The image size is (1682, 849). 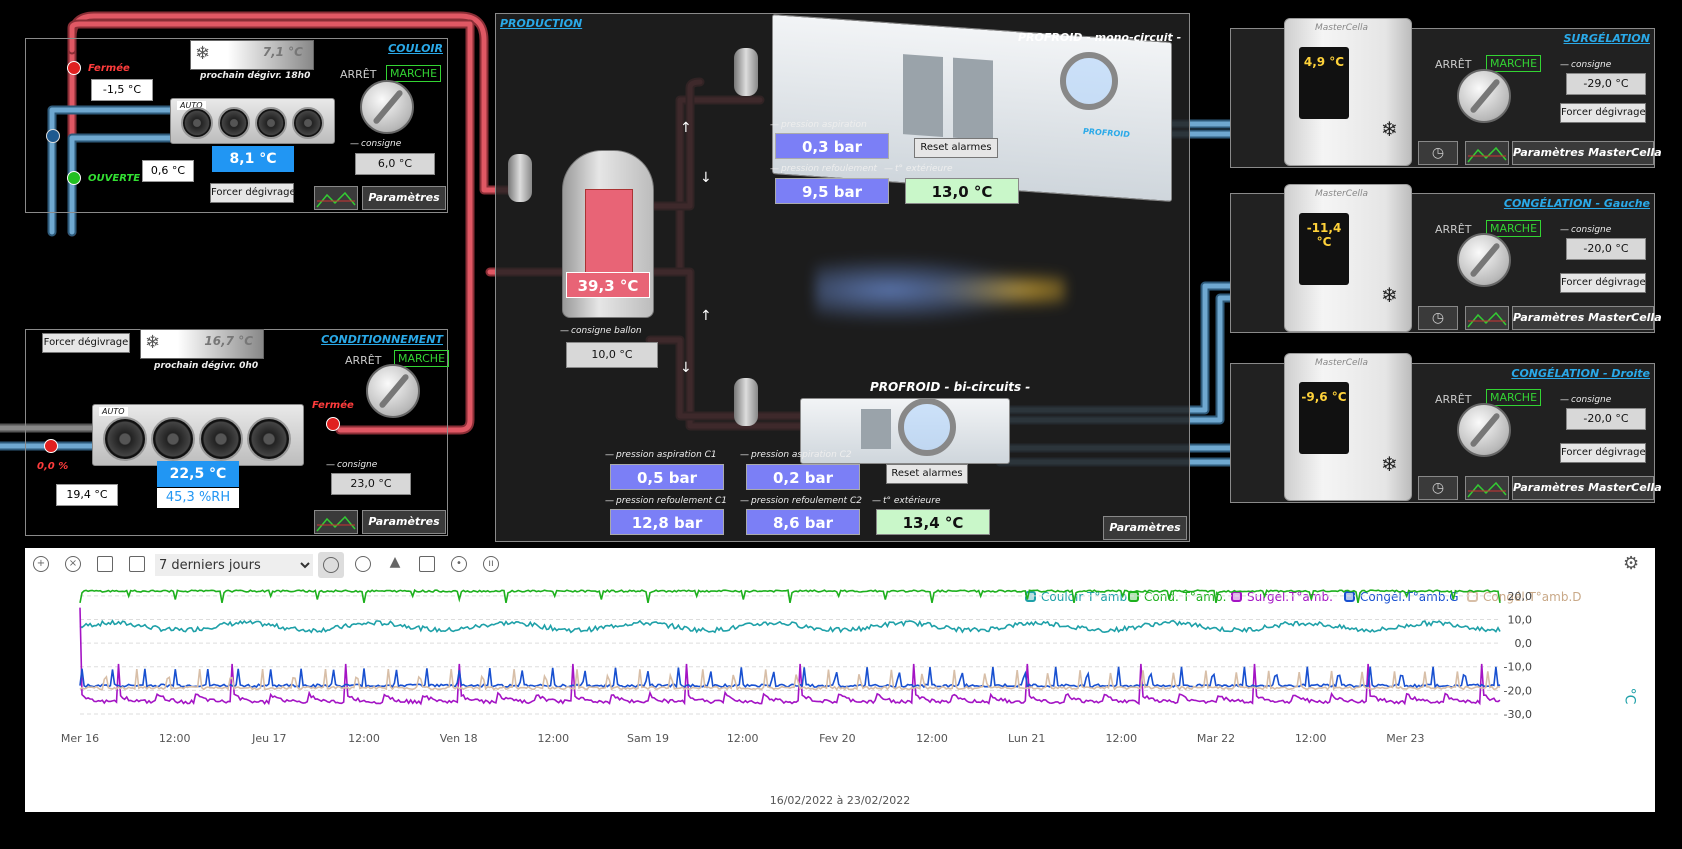 I want to click on conditionnement-defrost-next: prochain dégivr. 0h0, so click(x=206, y=366).